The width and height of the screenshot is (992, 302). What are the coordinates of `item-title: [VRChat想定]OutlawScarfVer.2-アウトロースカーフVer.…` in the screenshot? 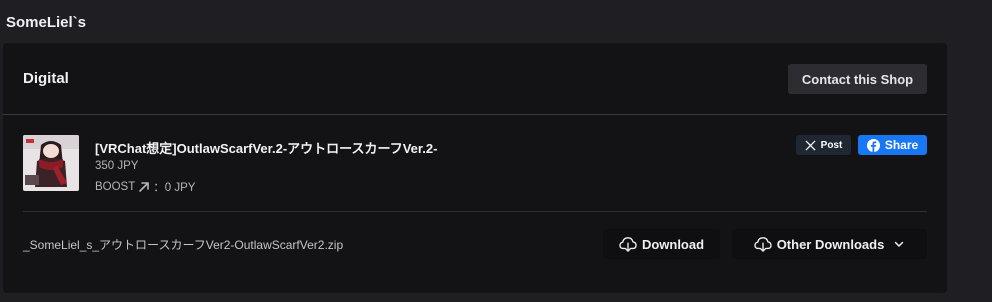 It's located at (266, 147).